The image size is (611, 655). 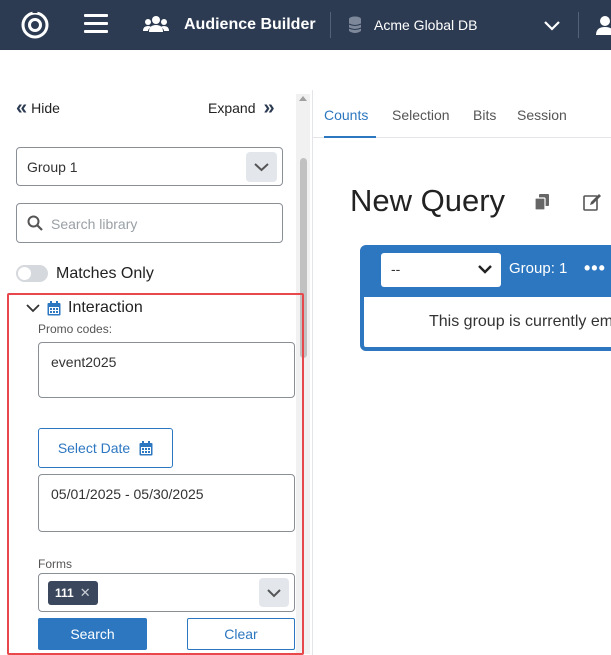 What do you see at coordinates (355, 24) in the screenshot?
I see `database-icon` at bounding box center [355, 24].